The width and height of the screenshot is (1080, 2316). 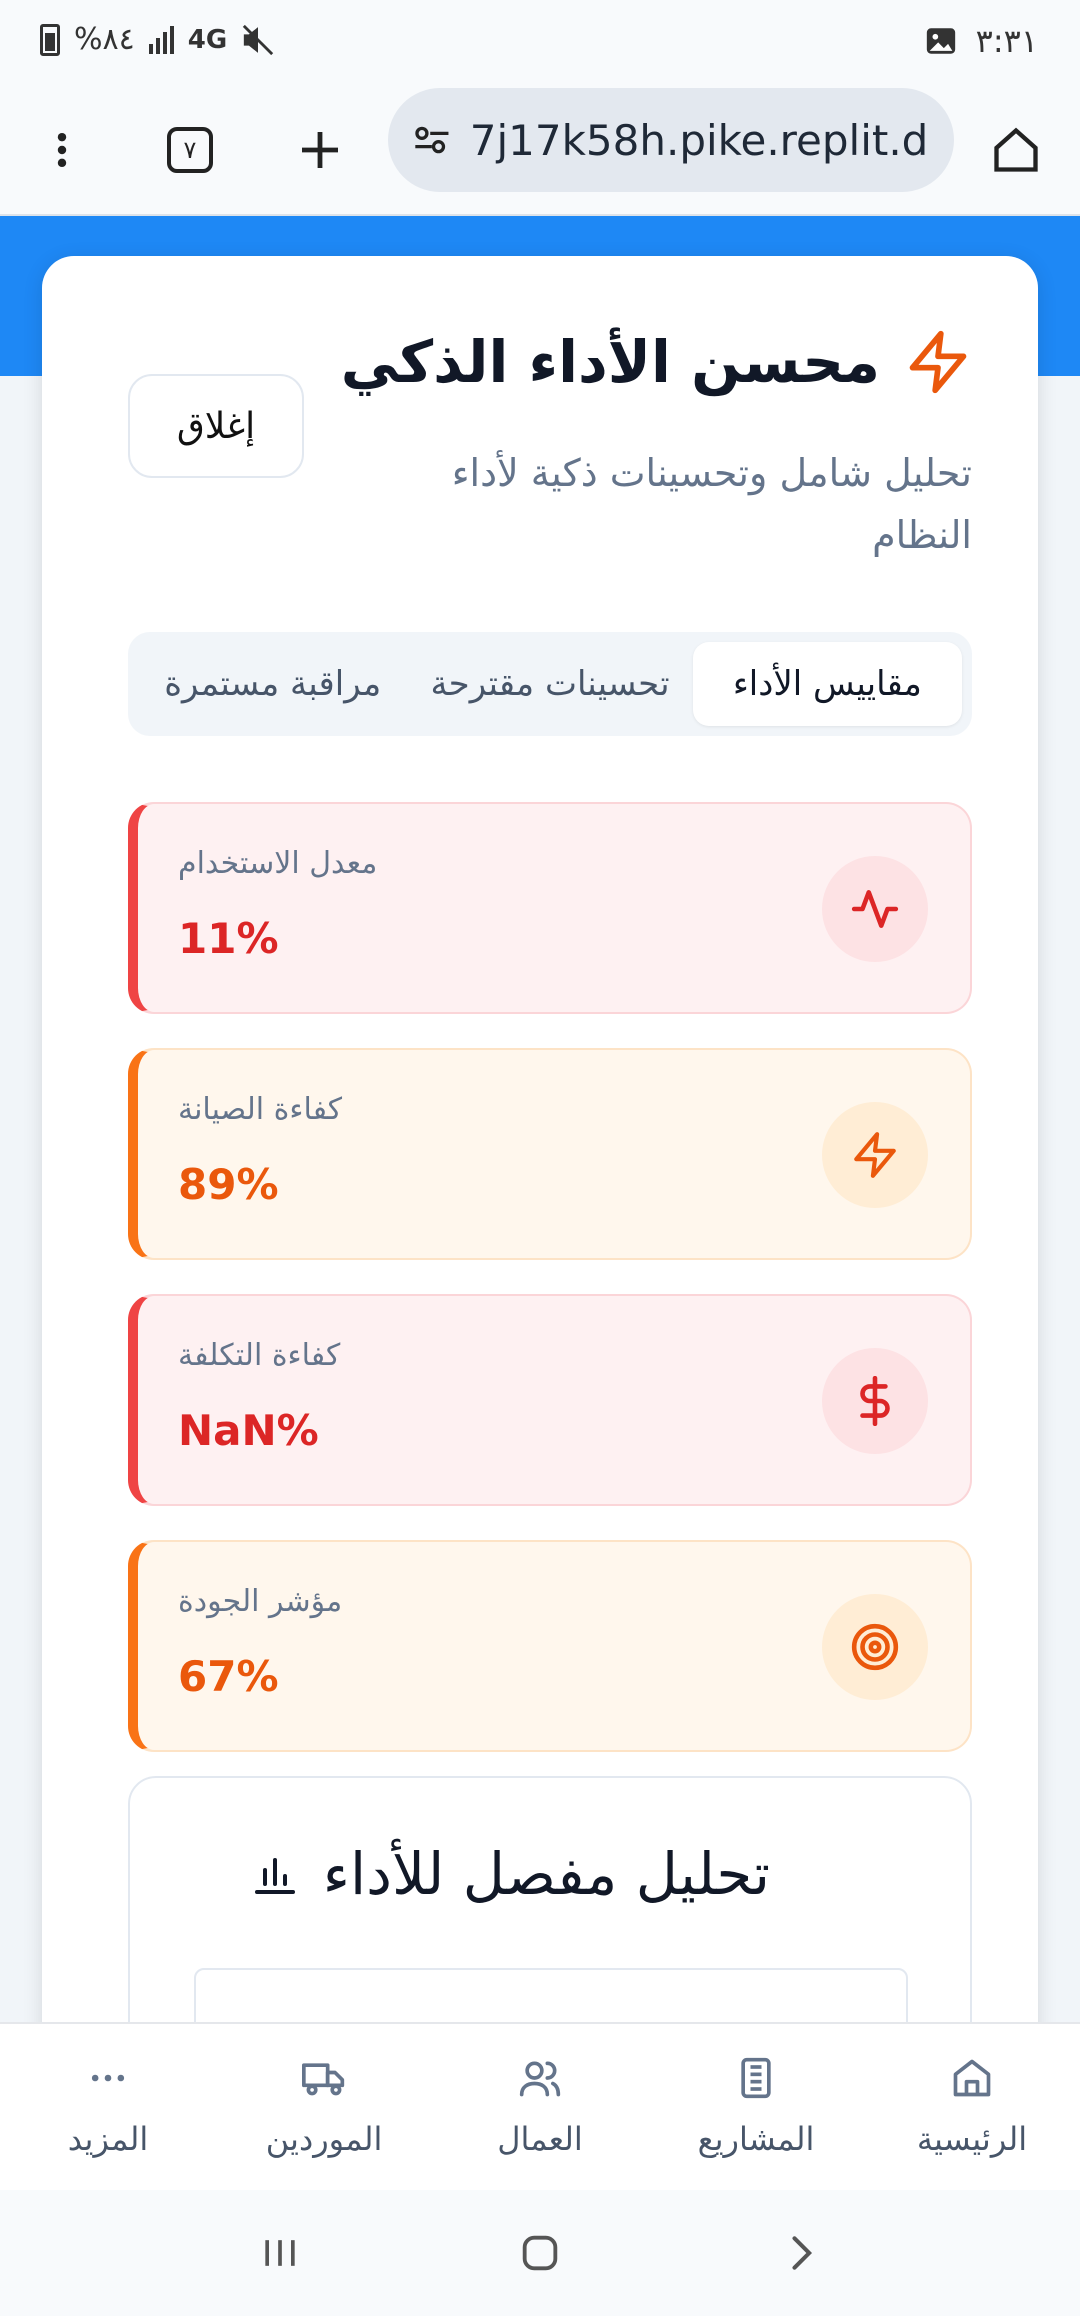 I want to click on users-icon, so click(x=540, y=2079).